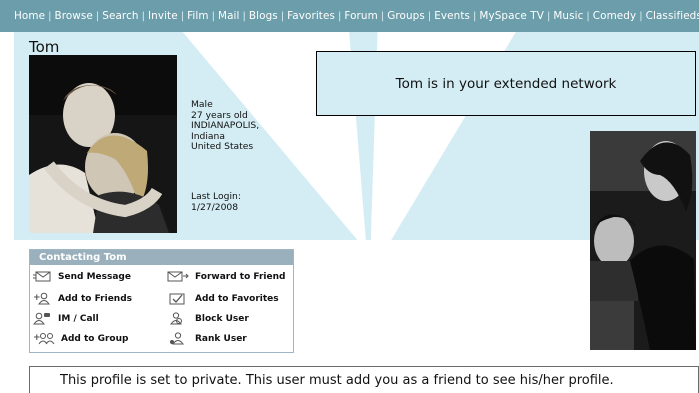  Describe the element at coordinates (44, 47) in the screenshot. I see `profile-name: Tom` at that location.